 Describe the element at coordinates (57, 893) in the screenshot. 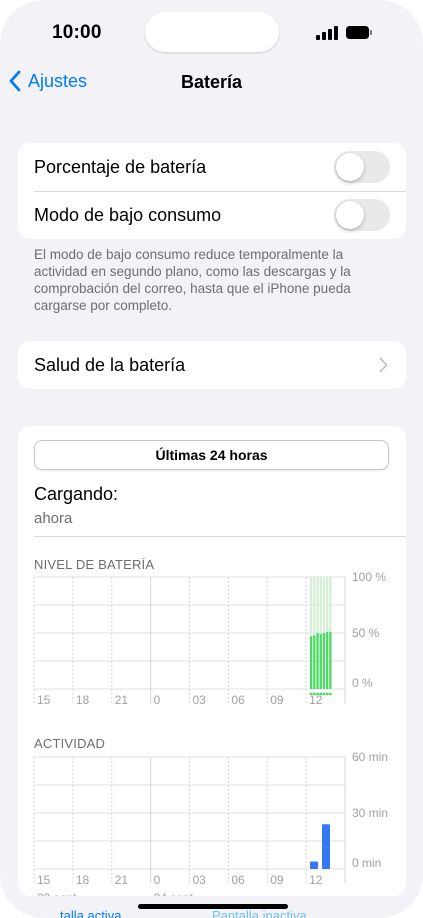

I see `x-date-label: 23 sept` at that location.